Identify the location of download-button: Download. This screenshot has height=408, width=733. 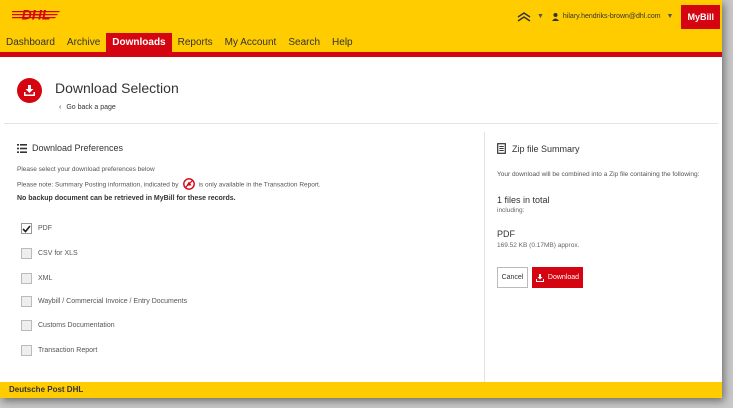
(557, 277).